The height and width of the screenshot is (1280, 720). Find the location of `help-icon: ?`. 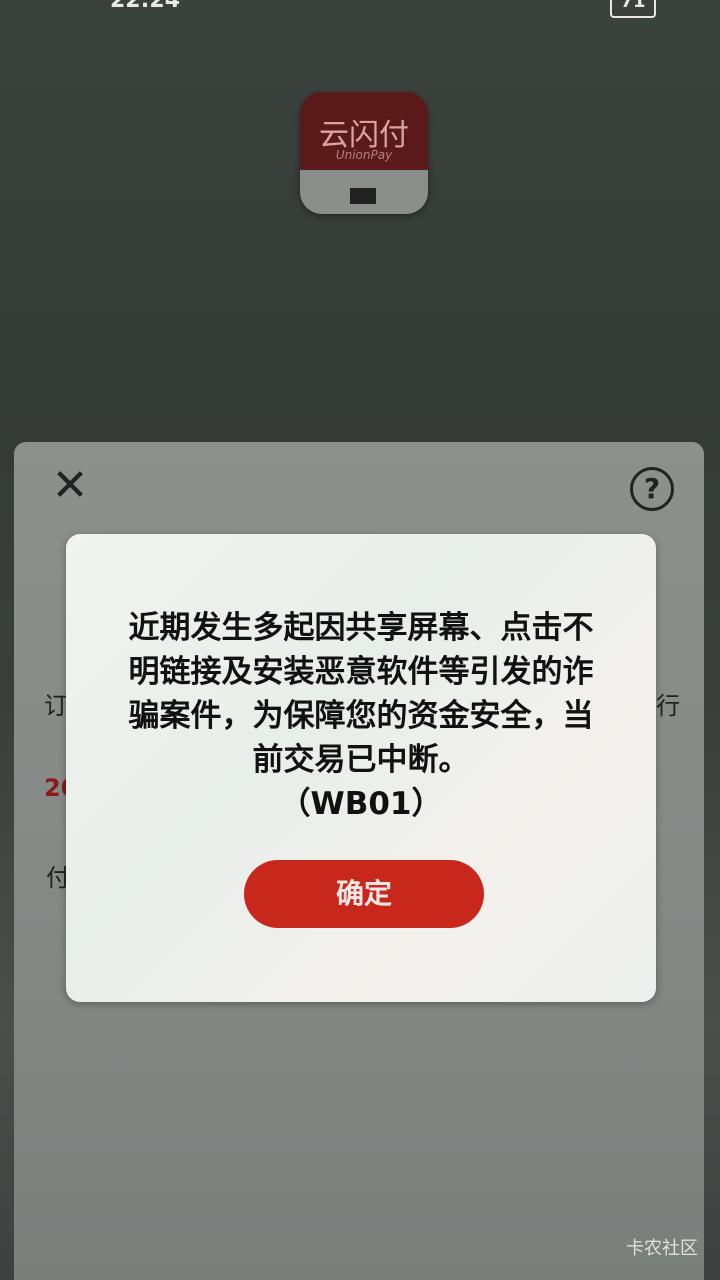

help-icon: ? is located at coordinates (652, 489).